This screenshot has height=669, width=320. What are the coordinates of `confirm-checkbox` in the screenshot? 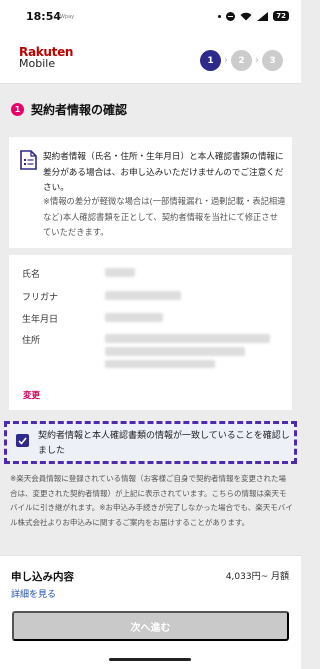 It's located at (22, 440).